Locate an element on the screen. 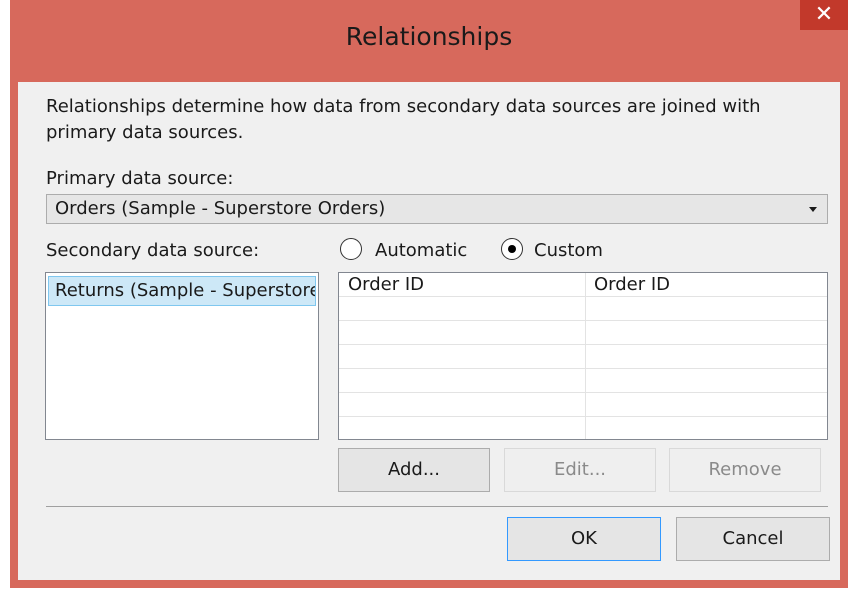  title-bar: Relationships ✕ is located at coordinates (429, 41).